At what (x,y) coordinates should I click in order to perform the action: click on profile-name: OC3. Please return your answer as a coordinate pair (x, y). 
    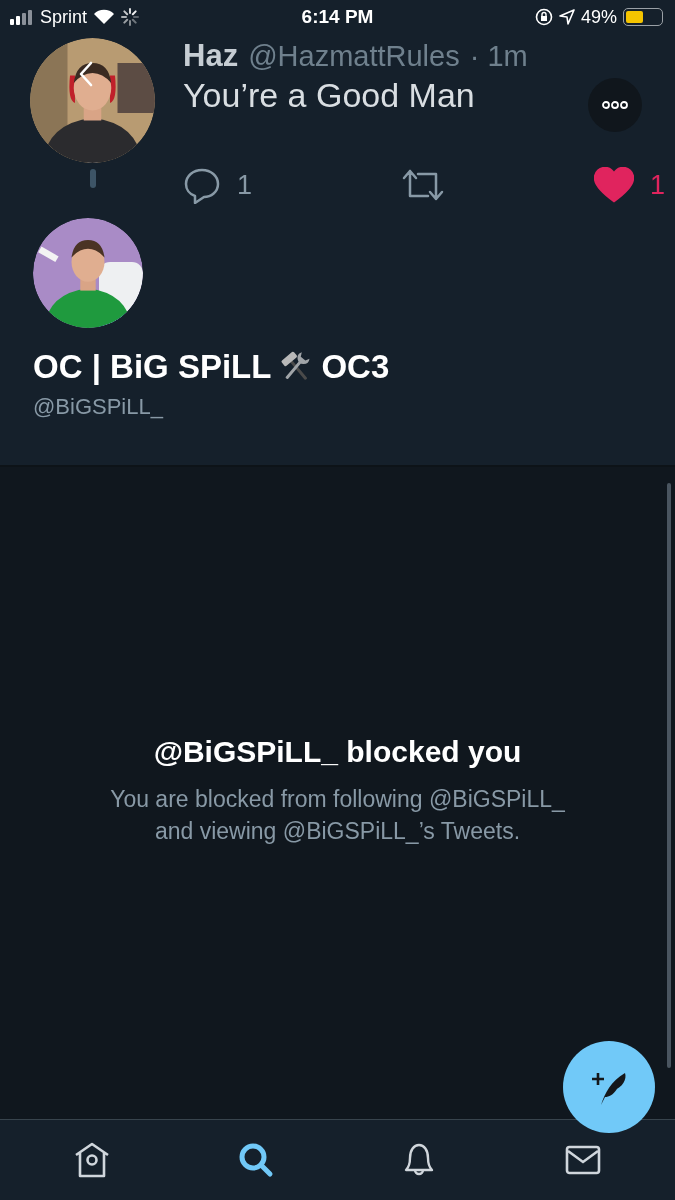
    Looking at the image, I should click on (355, 367).